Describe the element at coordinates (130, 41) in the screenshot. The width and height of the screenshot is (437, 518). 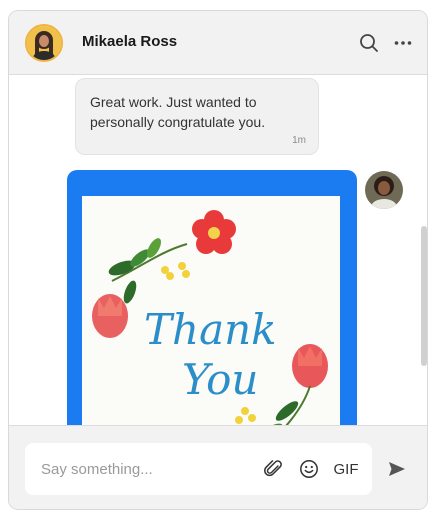
I see `contact-name: Mikaela Ross` at that location.